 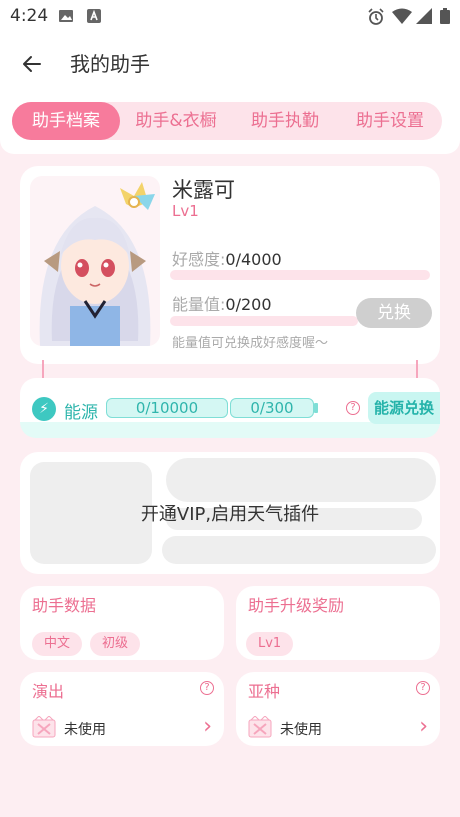 I want to click on tab-profile: 助手档案, so click(x=66, y=121).